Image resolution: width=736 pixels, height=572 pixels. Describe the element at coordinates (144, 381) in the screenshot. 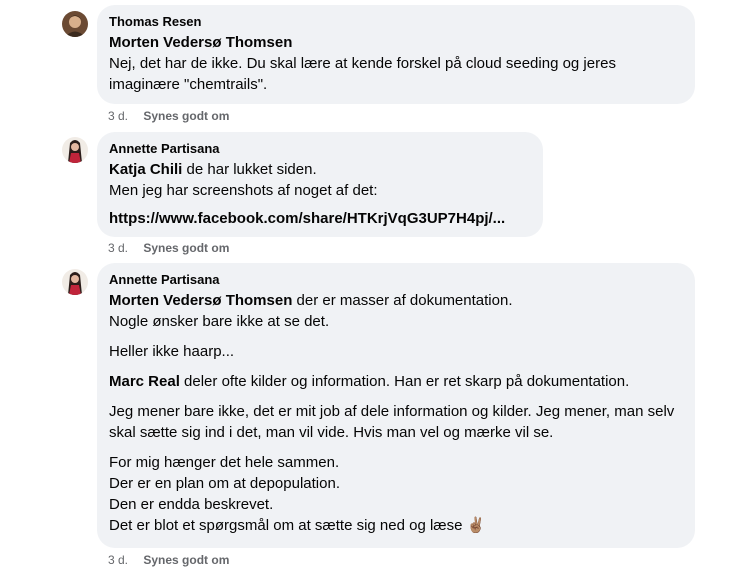

I see `mention-link: Marc Real` at that location.